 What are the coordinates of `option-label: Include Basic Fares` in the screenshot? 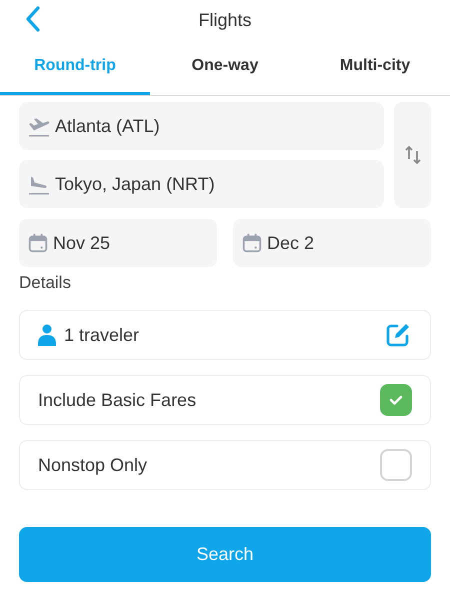 It's located at (117, 400).